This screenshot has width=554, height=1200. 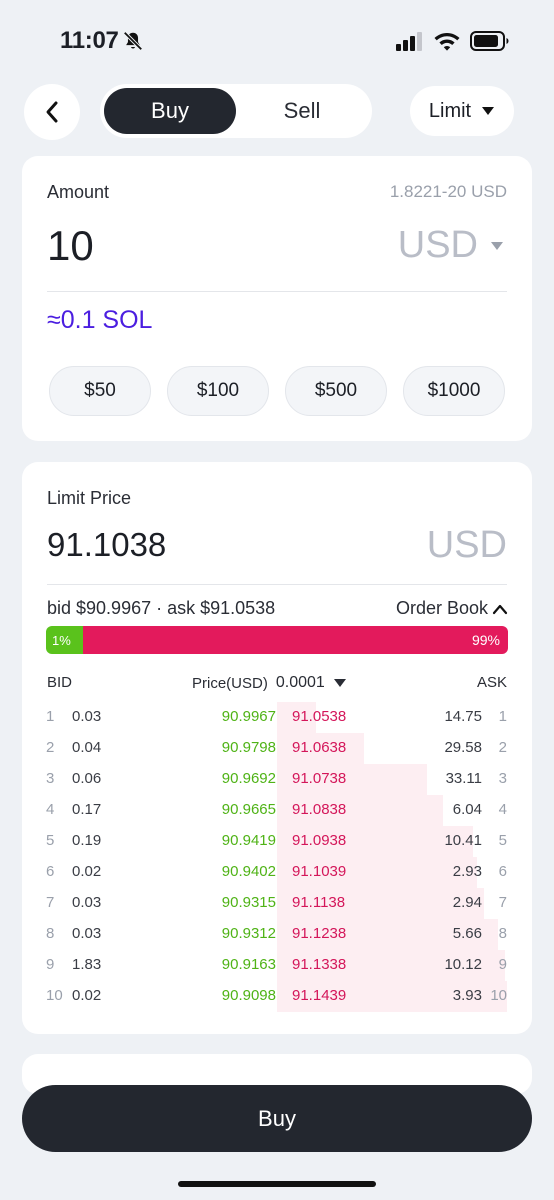 What do you see at coordinates (277, 996) in the screenshot?
I see `order-book-row: 10 0.02 90.9098 91.1439 3.93 10` at bounding box center [277, 996].